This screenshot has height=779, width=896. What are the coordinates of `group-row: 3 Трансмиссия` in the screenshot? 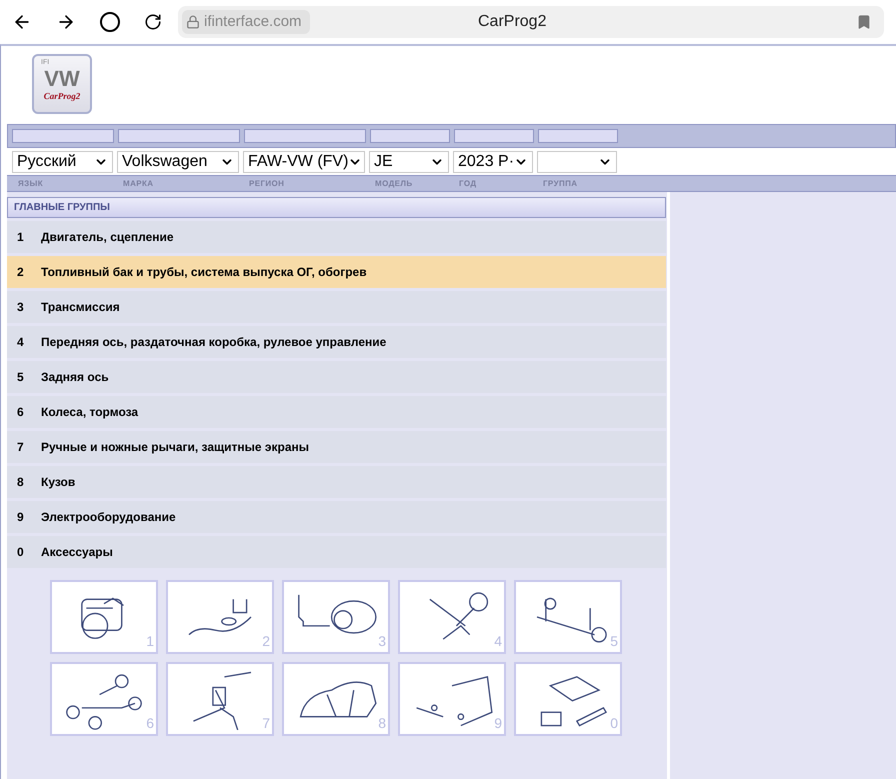 It's located at (336, 307).